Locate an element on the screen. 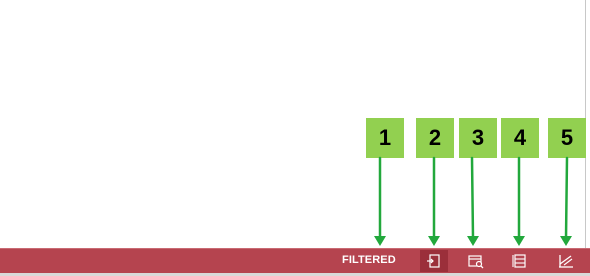  form-view-button is located at coordinates (434, 261).